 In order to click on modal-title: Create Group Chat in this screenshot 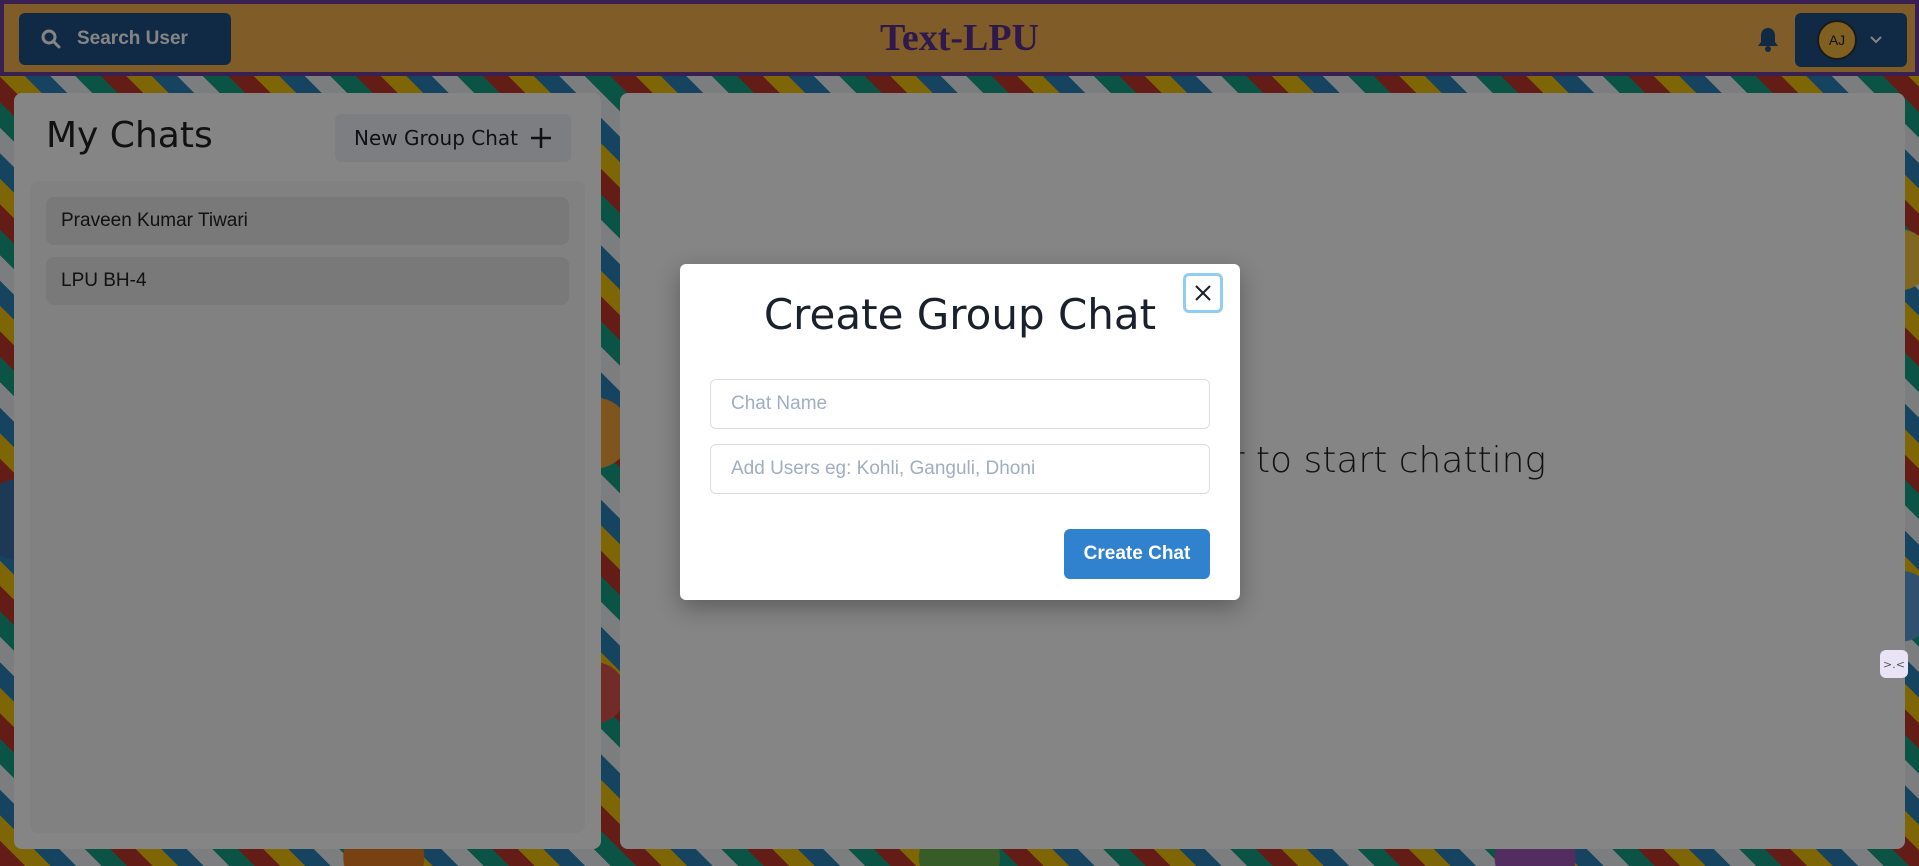, I will do `click(960, 314)`.